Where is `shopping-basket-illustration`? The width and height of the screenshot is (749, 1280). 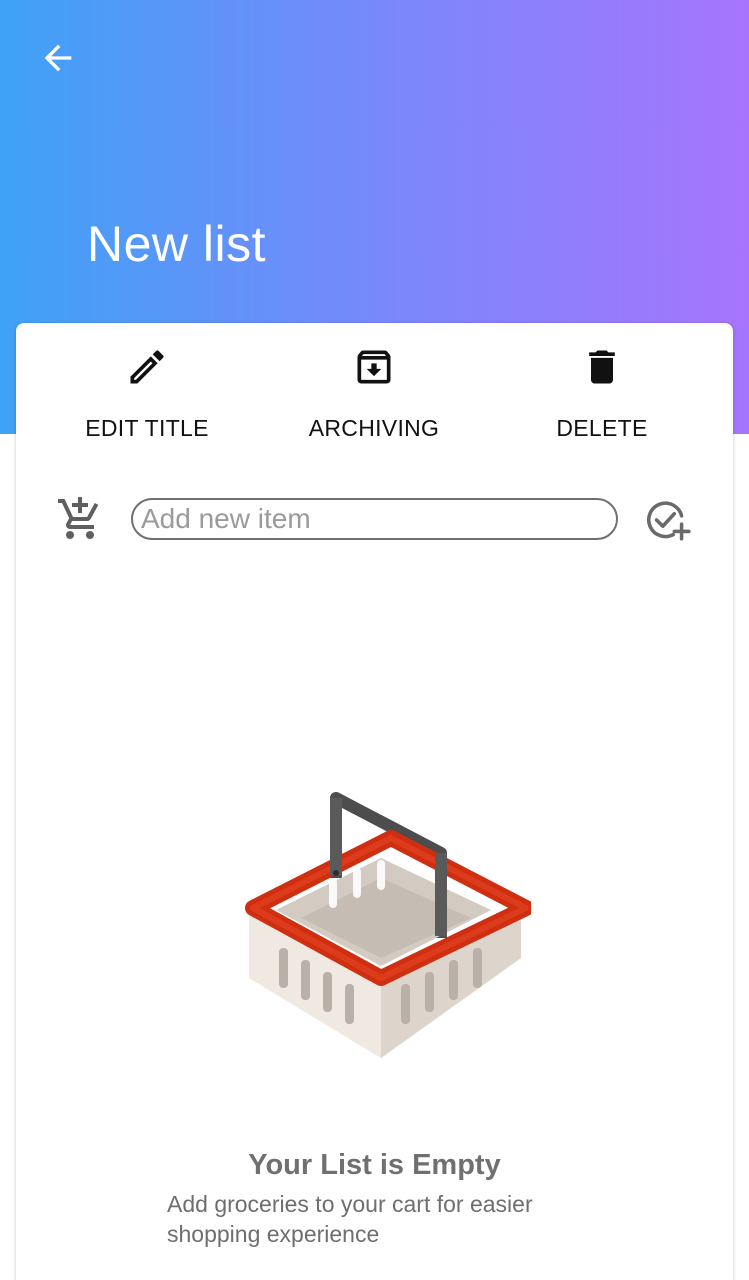
shopping-basket-illustration is located at coordinates (388, 925).